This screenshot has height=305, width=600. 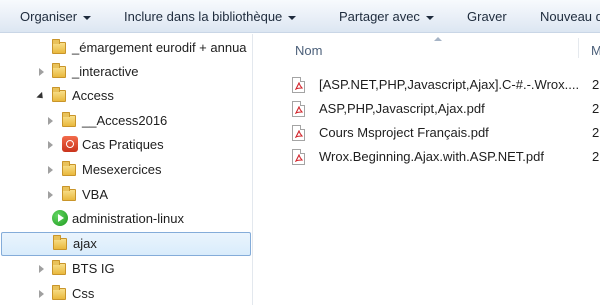 What do you see at coordinates (126, 96) in the screenshot?
I see `tree-item-access: Access` at bounding box center [126, 96].